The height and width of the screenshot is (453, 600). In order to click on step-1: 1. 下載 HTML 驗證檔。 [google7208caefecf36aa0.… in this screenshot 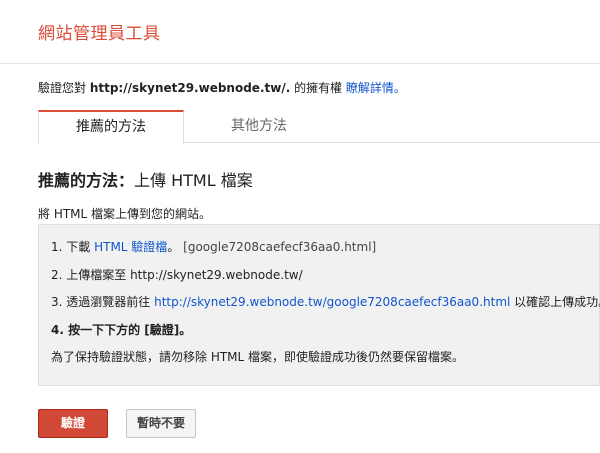, I will do `click(213, 246)`.